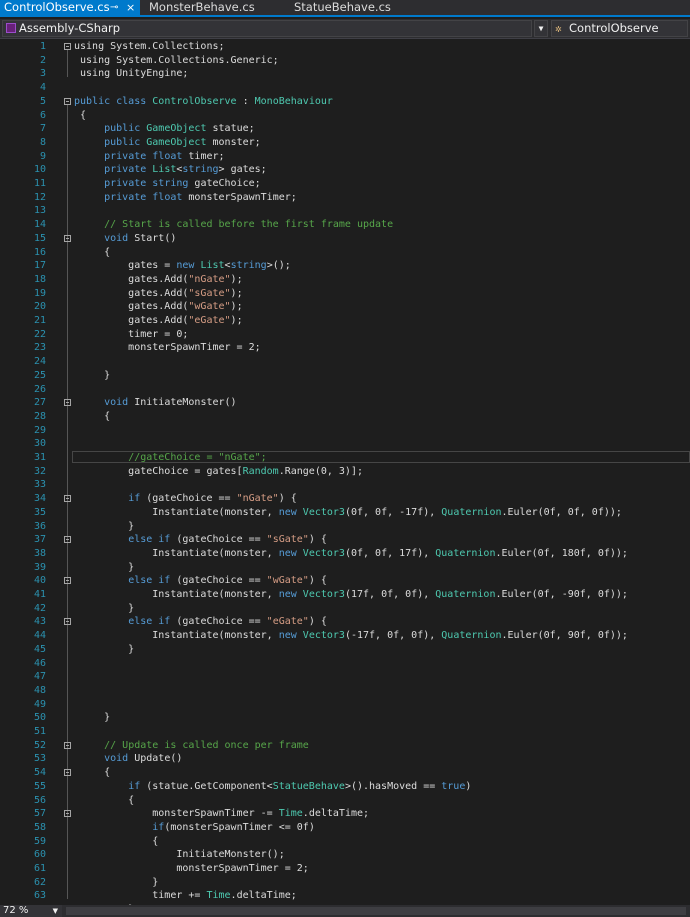 Image resolution: width=690 pixels, height=917 pixels. What do you see at coordinates (453, 786) in the screenshot?
I see `code-token: true` at bounding box center [453, 786].